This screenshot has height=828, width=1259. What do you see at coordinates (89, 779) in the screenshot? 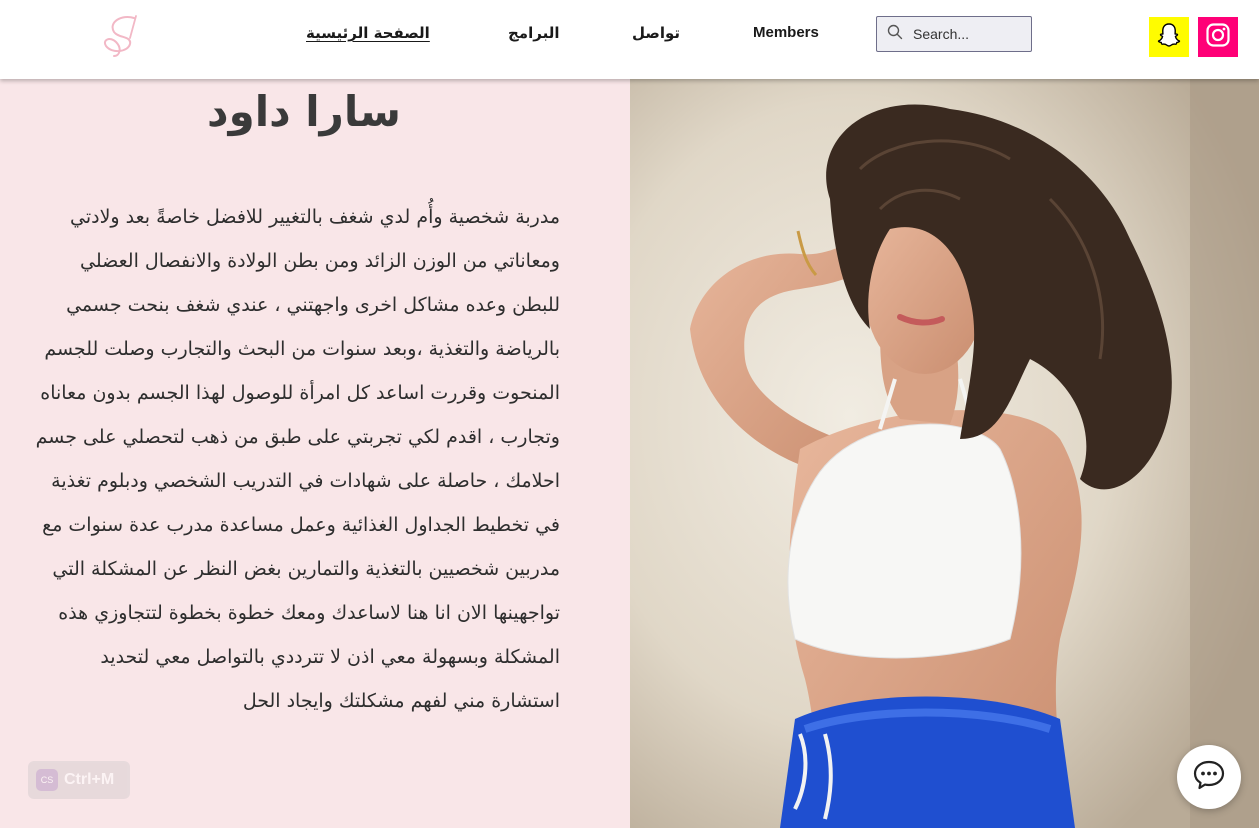
I see `shortcut-label: Ctrl+M` at bounding box center [89, 779].